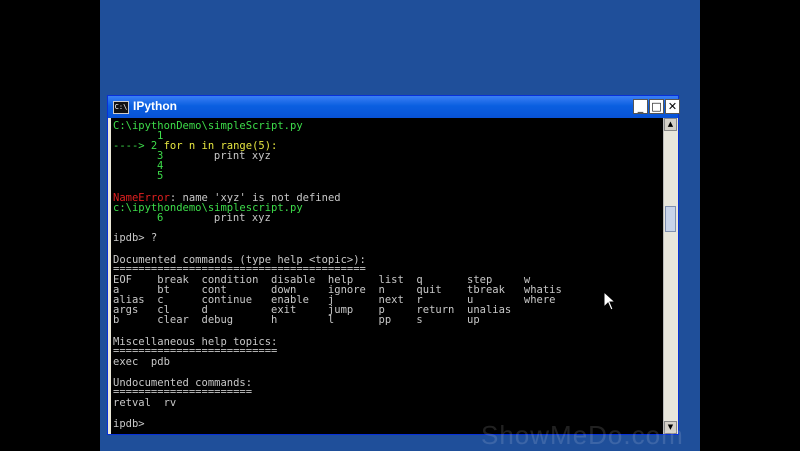 This screenshot has width=800, height=451. I want to click on undocumented-commands-rule: ======================, so click(183, 392).